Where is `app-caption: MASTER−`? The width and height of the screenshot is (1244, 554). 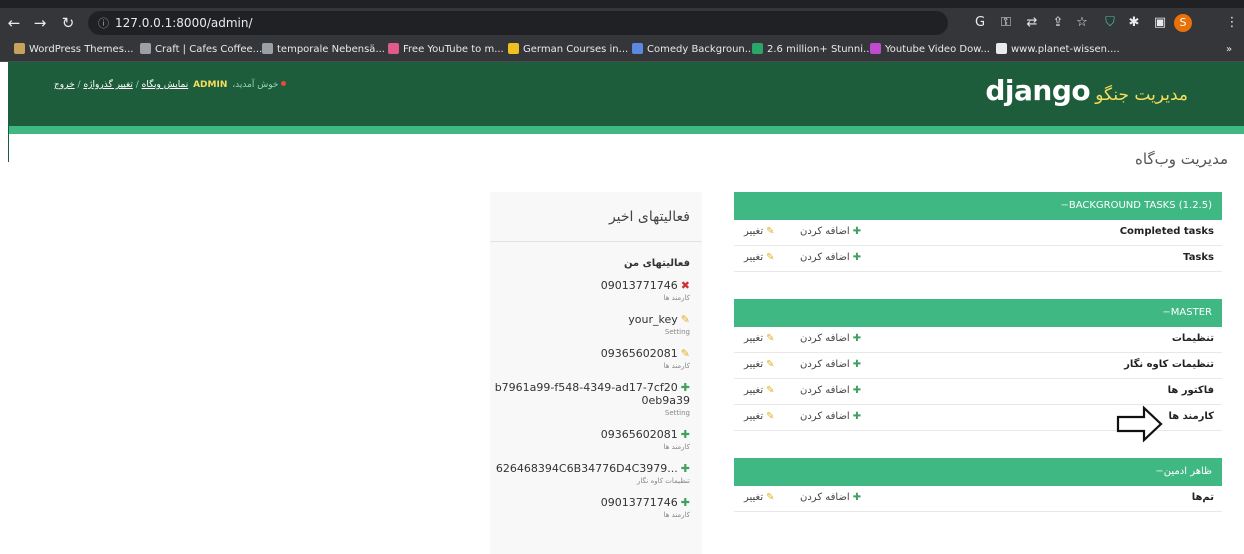 app-caption: MASTER− is located at coordinates (978, 313).